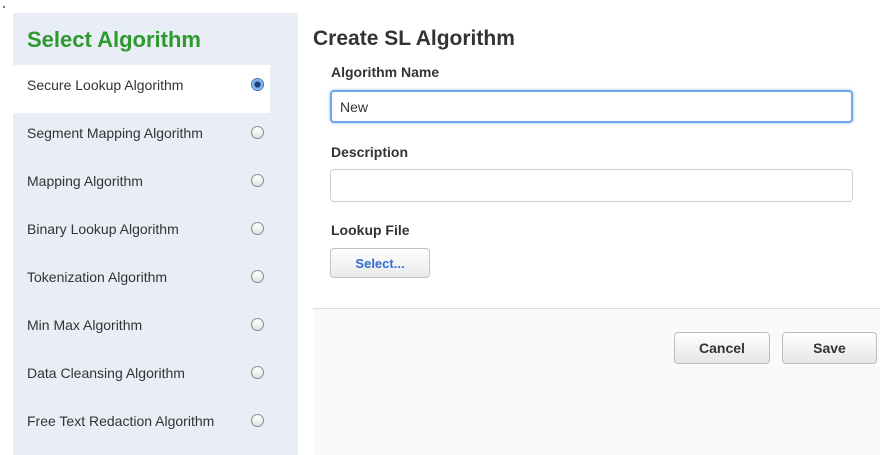 Image resolution: width=880 pixels, height=455 pixels. I want to click on algorithm-option-mapping: Mapping Algorithm, so click(141, 185).